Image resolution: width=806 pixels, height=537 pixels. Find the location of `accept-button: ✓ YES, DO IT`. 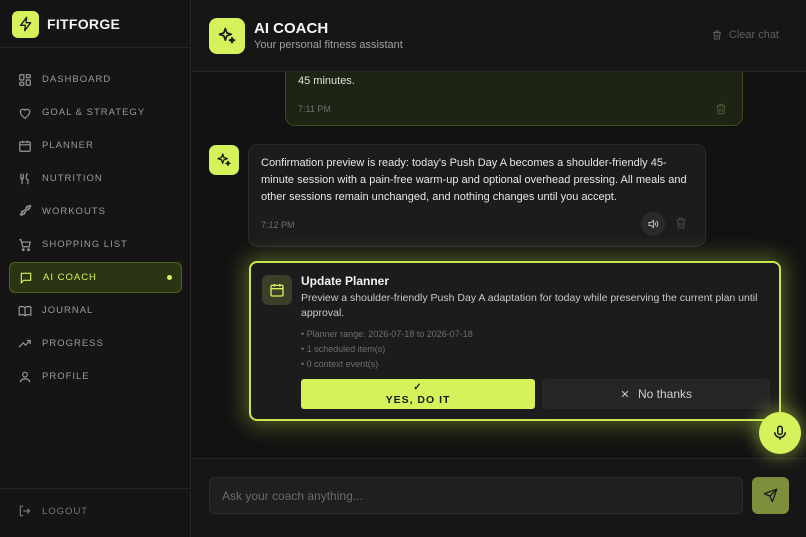

accept-button: ✓ YES, DO IT is located at coordinates (418, 394).